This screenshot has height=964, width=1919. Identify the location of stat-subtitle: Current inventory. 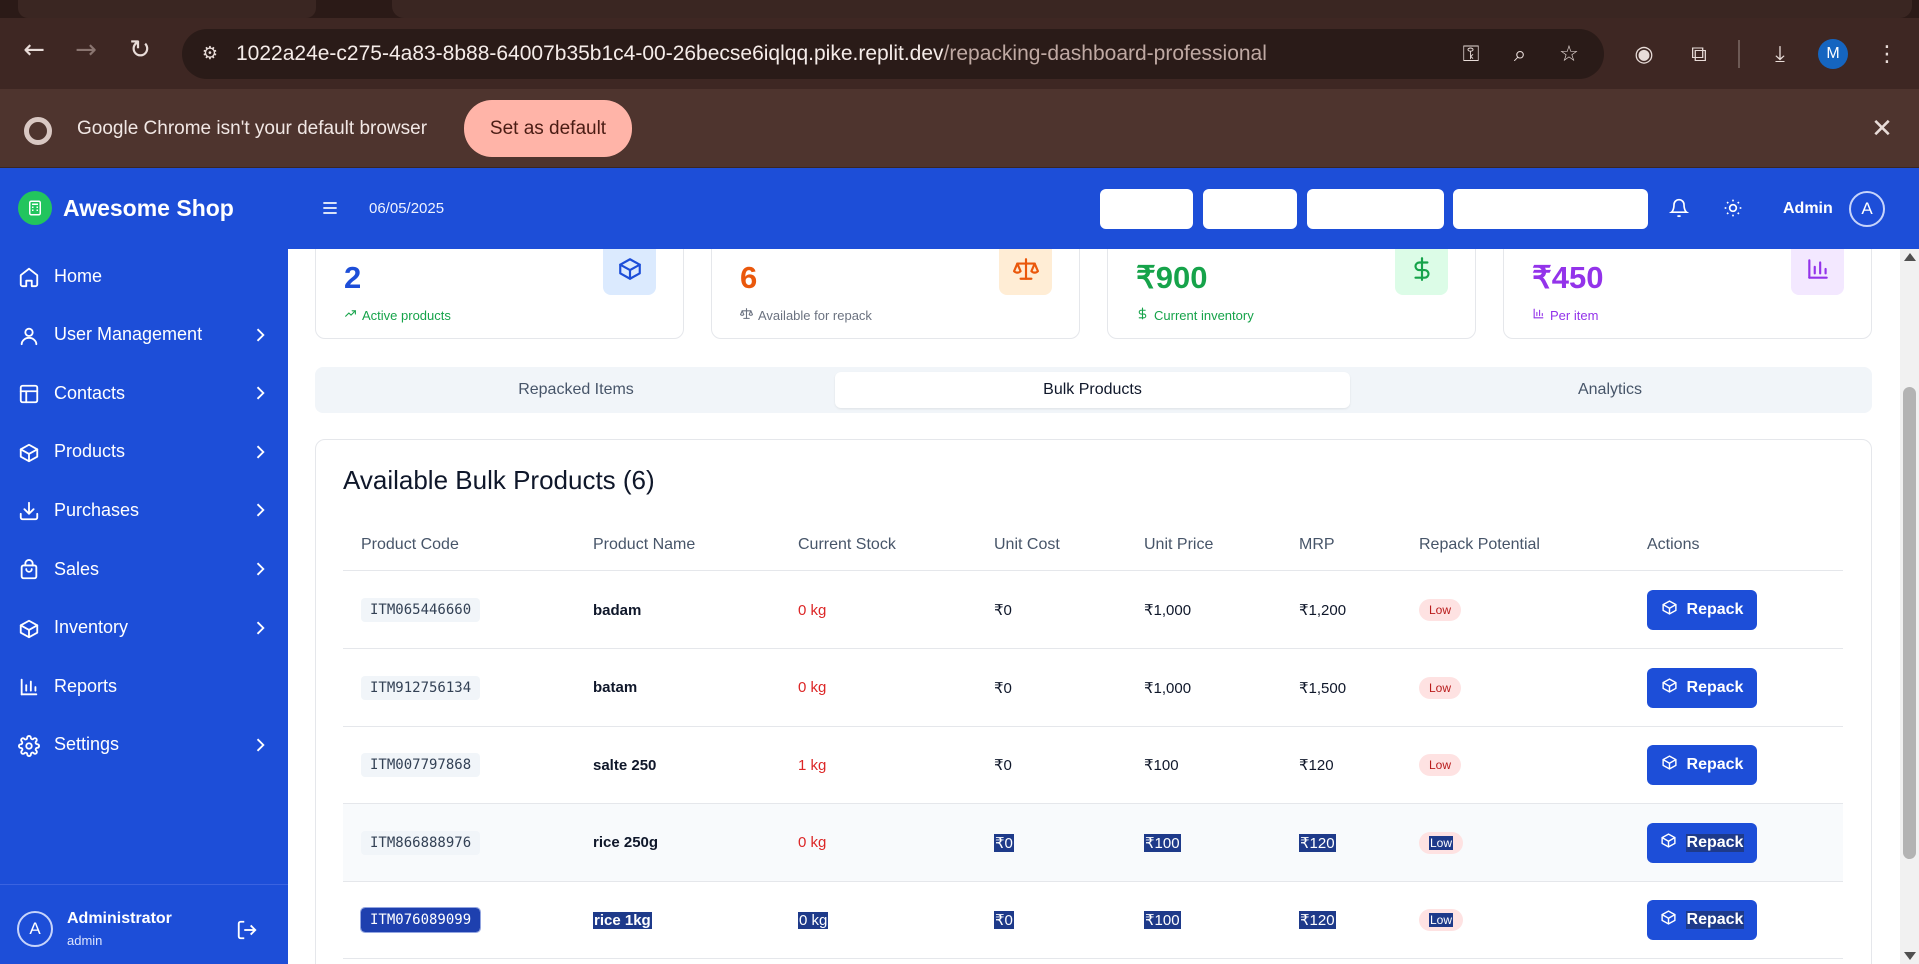
(1195, 315).